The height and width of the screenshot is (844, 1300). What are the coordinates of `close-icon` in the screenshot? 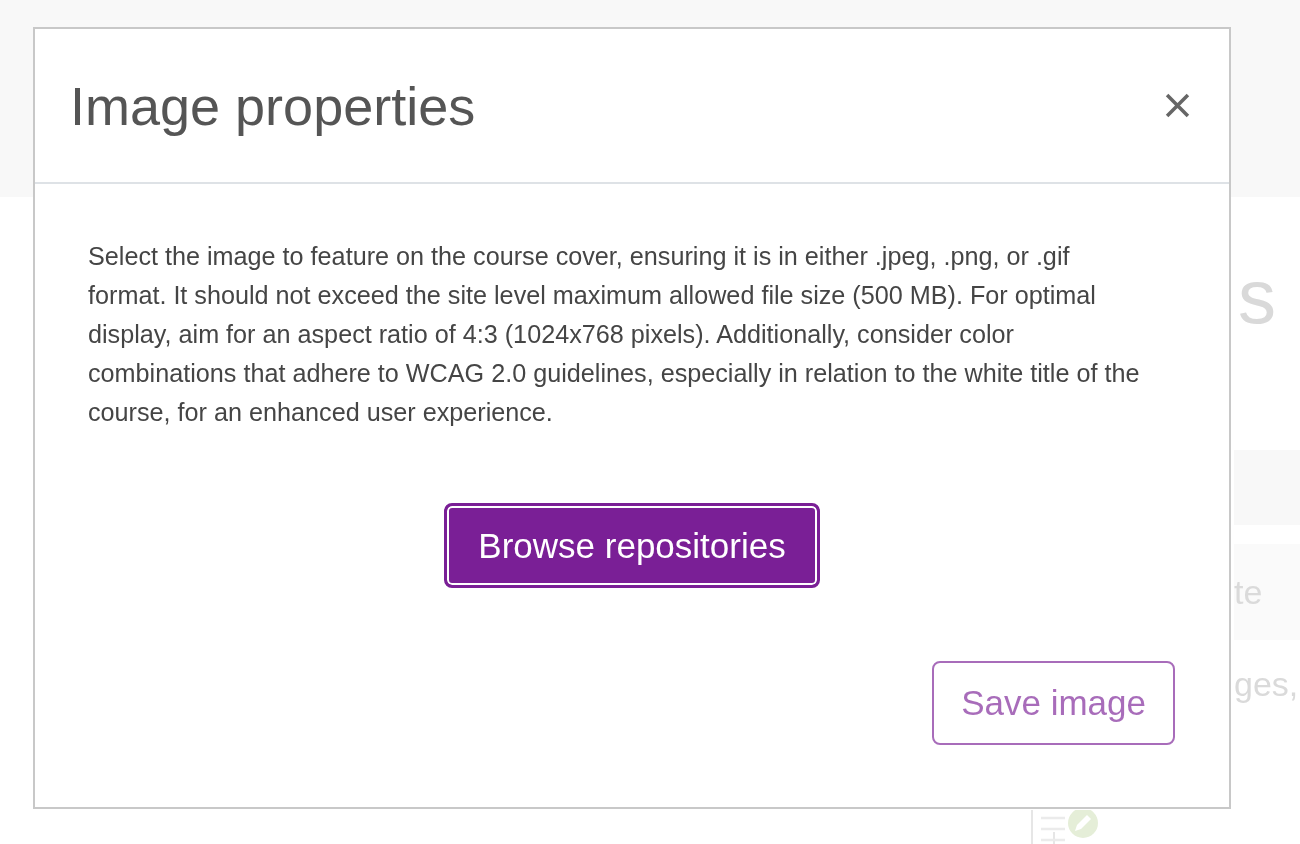 It's located at (1177, 105).